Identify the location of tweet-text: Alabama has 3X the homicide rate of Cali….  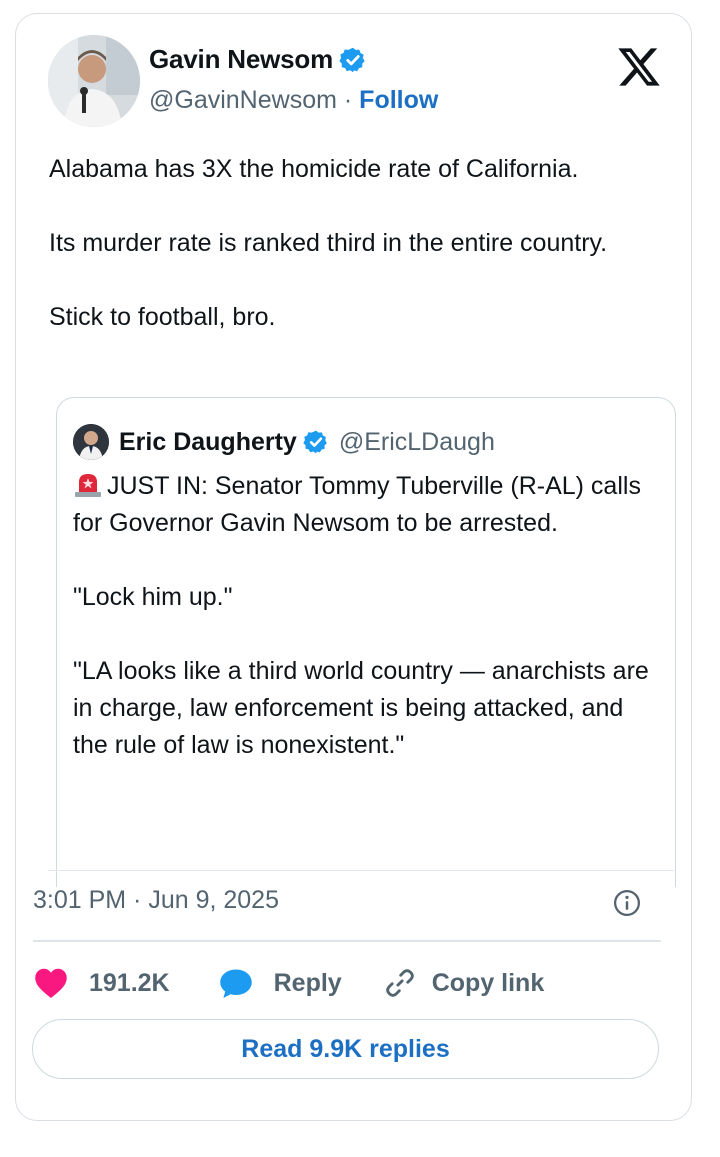
(359, 243).